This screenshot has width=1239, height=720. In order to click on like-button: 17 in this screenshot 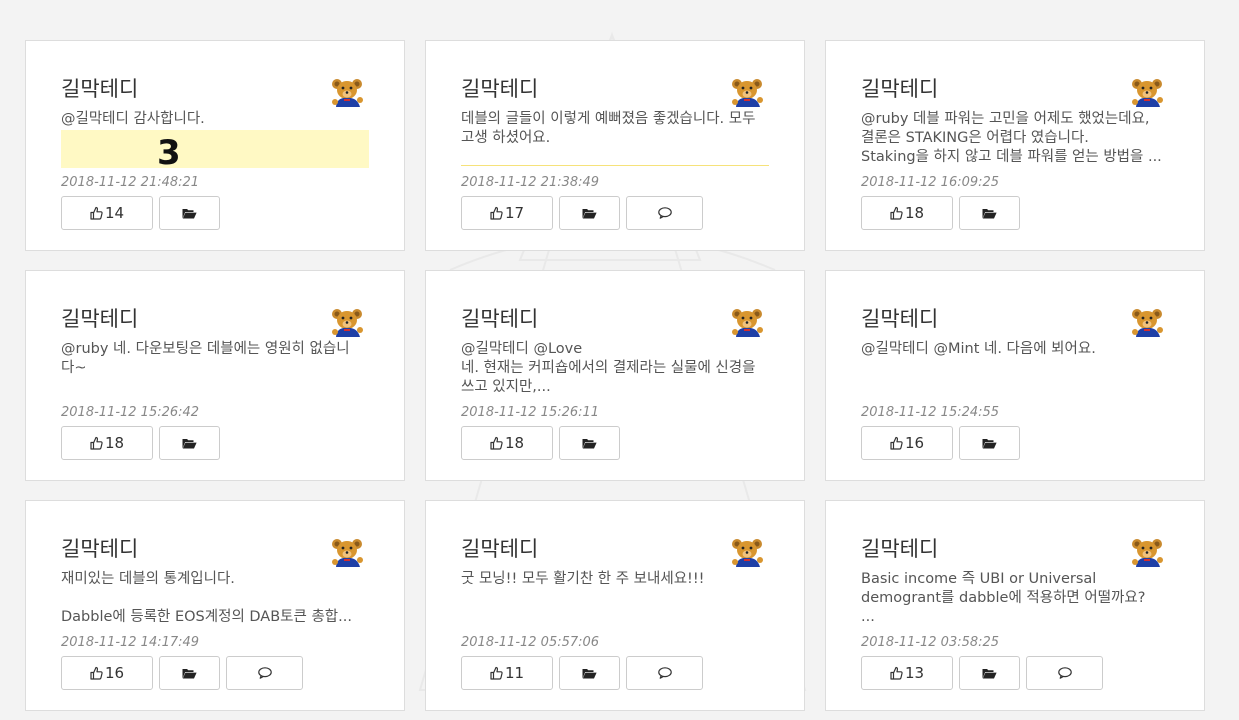, I will do `click(507, 213)`.